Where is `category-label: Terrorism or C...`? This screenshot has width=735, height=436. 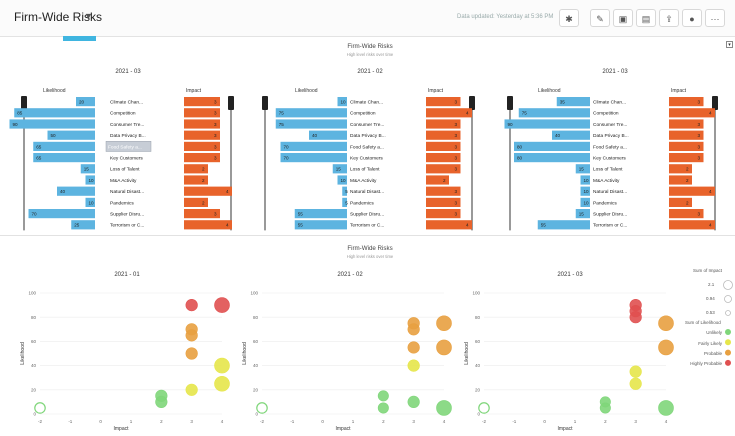 category-label: Terrorism or C... is located at coordinates (610, 226).